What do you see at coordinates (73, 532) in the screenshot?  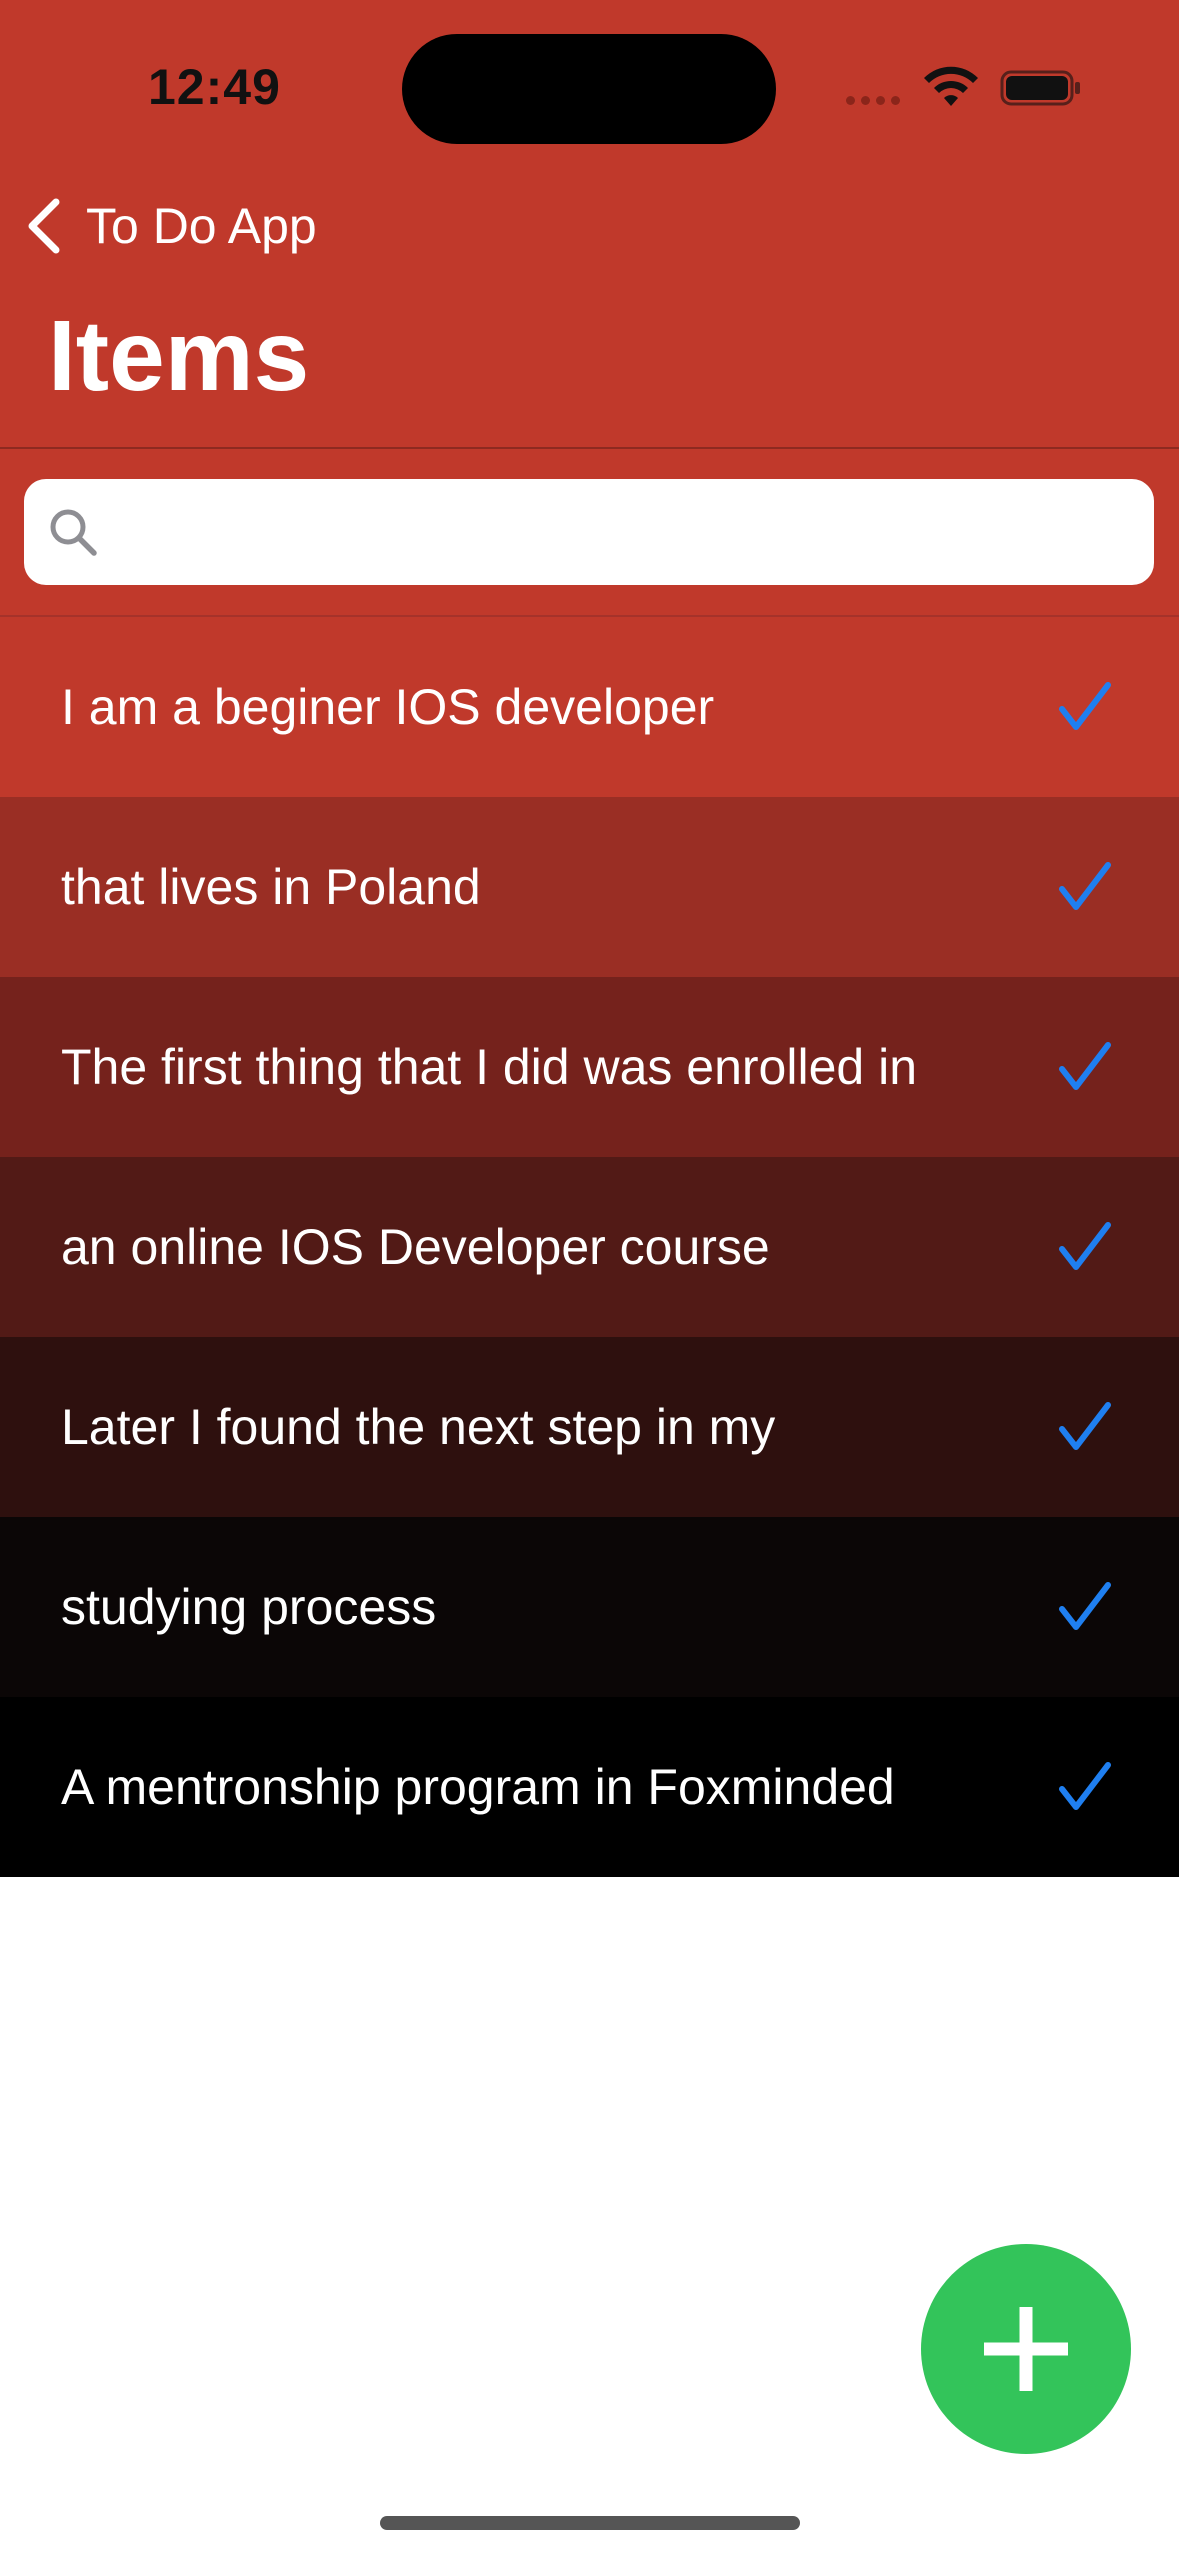 I see `search-icon` at bounding box center [73, 532].